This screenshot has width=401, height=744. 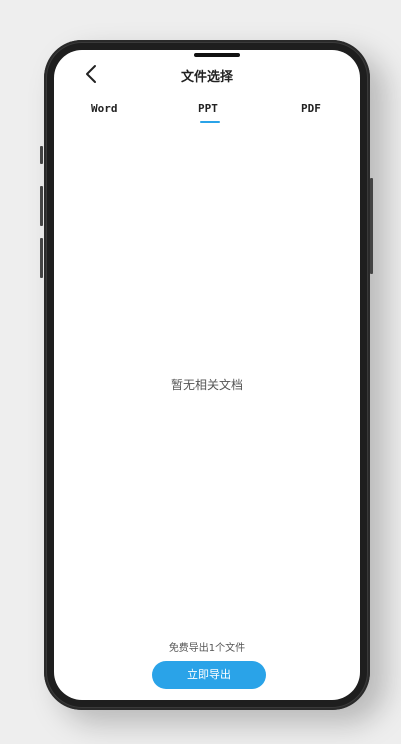 What do you see at coordinates (371, 226) in the screenshot?
I see `side-button-right` at bounding box center [371, 226].